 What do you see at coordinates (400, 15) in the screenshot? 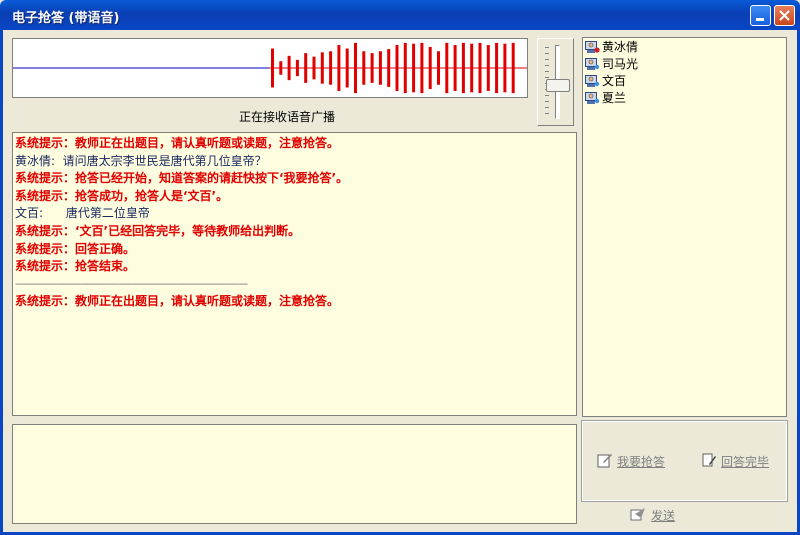
I see `title-bar: 电子抢答 (带语音)` at bounding box center [400, 15].